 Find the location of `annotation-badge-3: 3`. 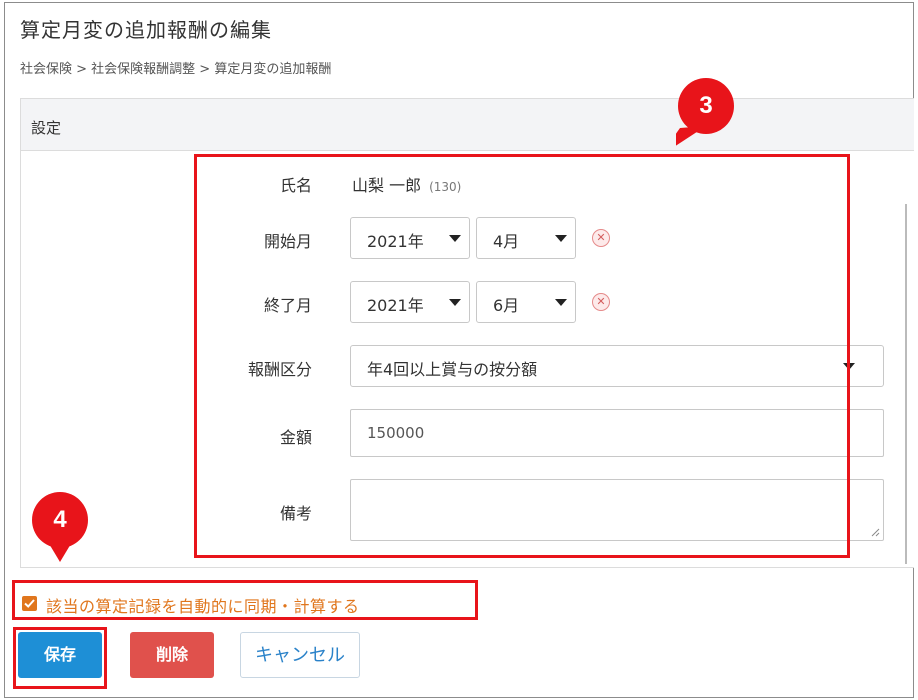

annotation-badge-3: 3 is located at coordinates (698, 116).